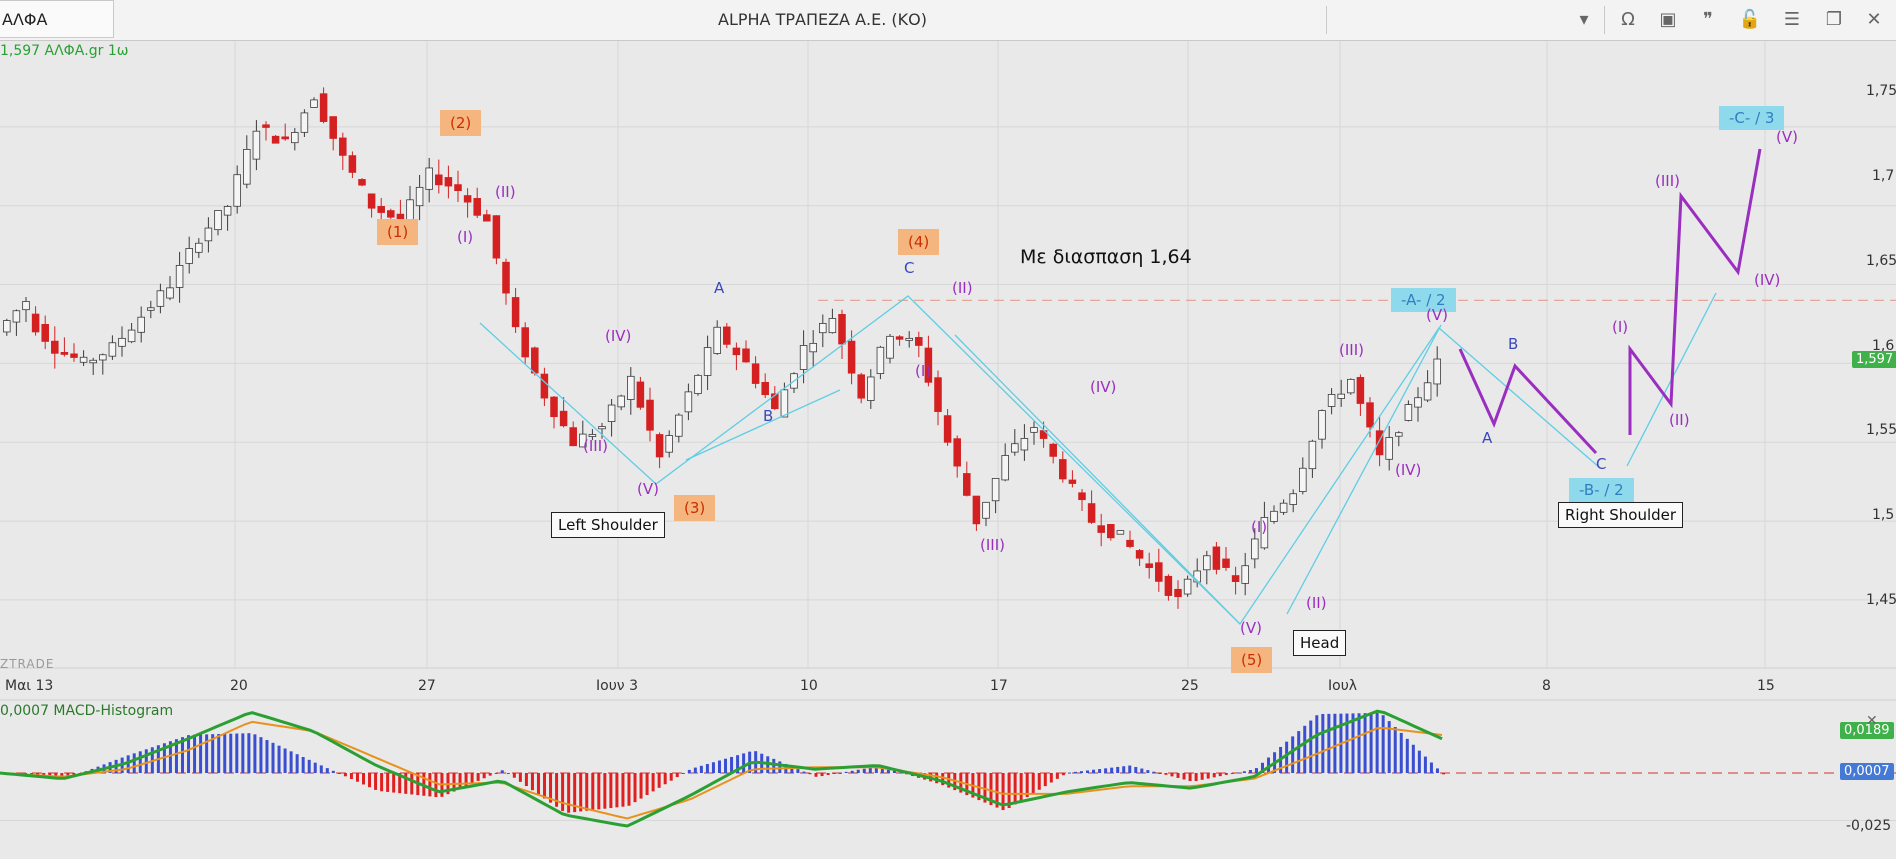 Image resolution: width=1896 pixels, height=859 pixels. What do you see at coordinates (608, 525) in the screenshot?
I see `left-shoulder-label: Left Shoulder` at bounding box center [608, 525].